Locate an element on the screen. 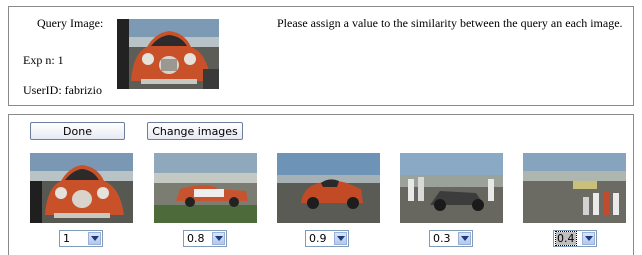  score-select-5: 0.4 is located at coordinates (575, 238).